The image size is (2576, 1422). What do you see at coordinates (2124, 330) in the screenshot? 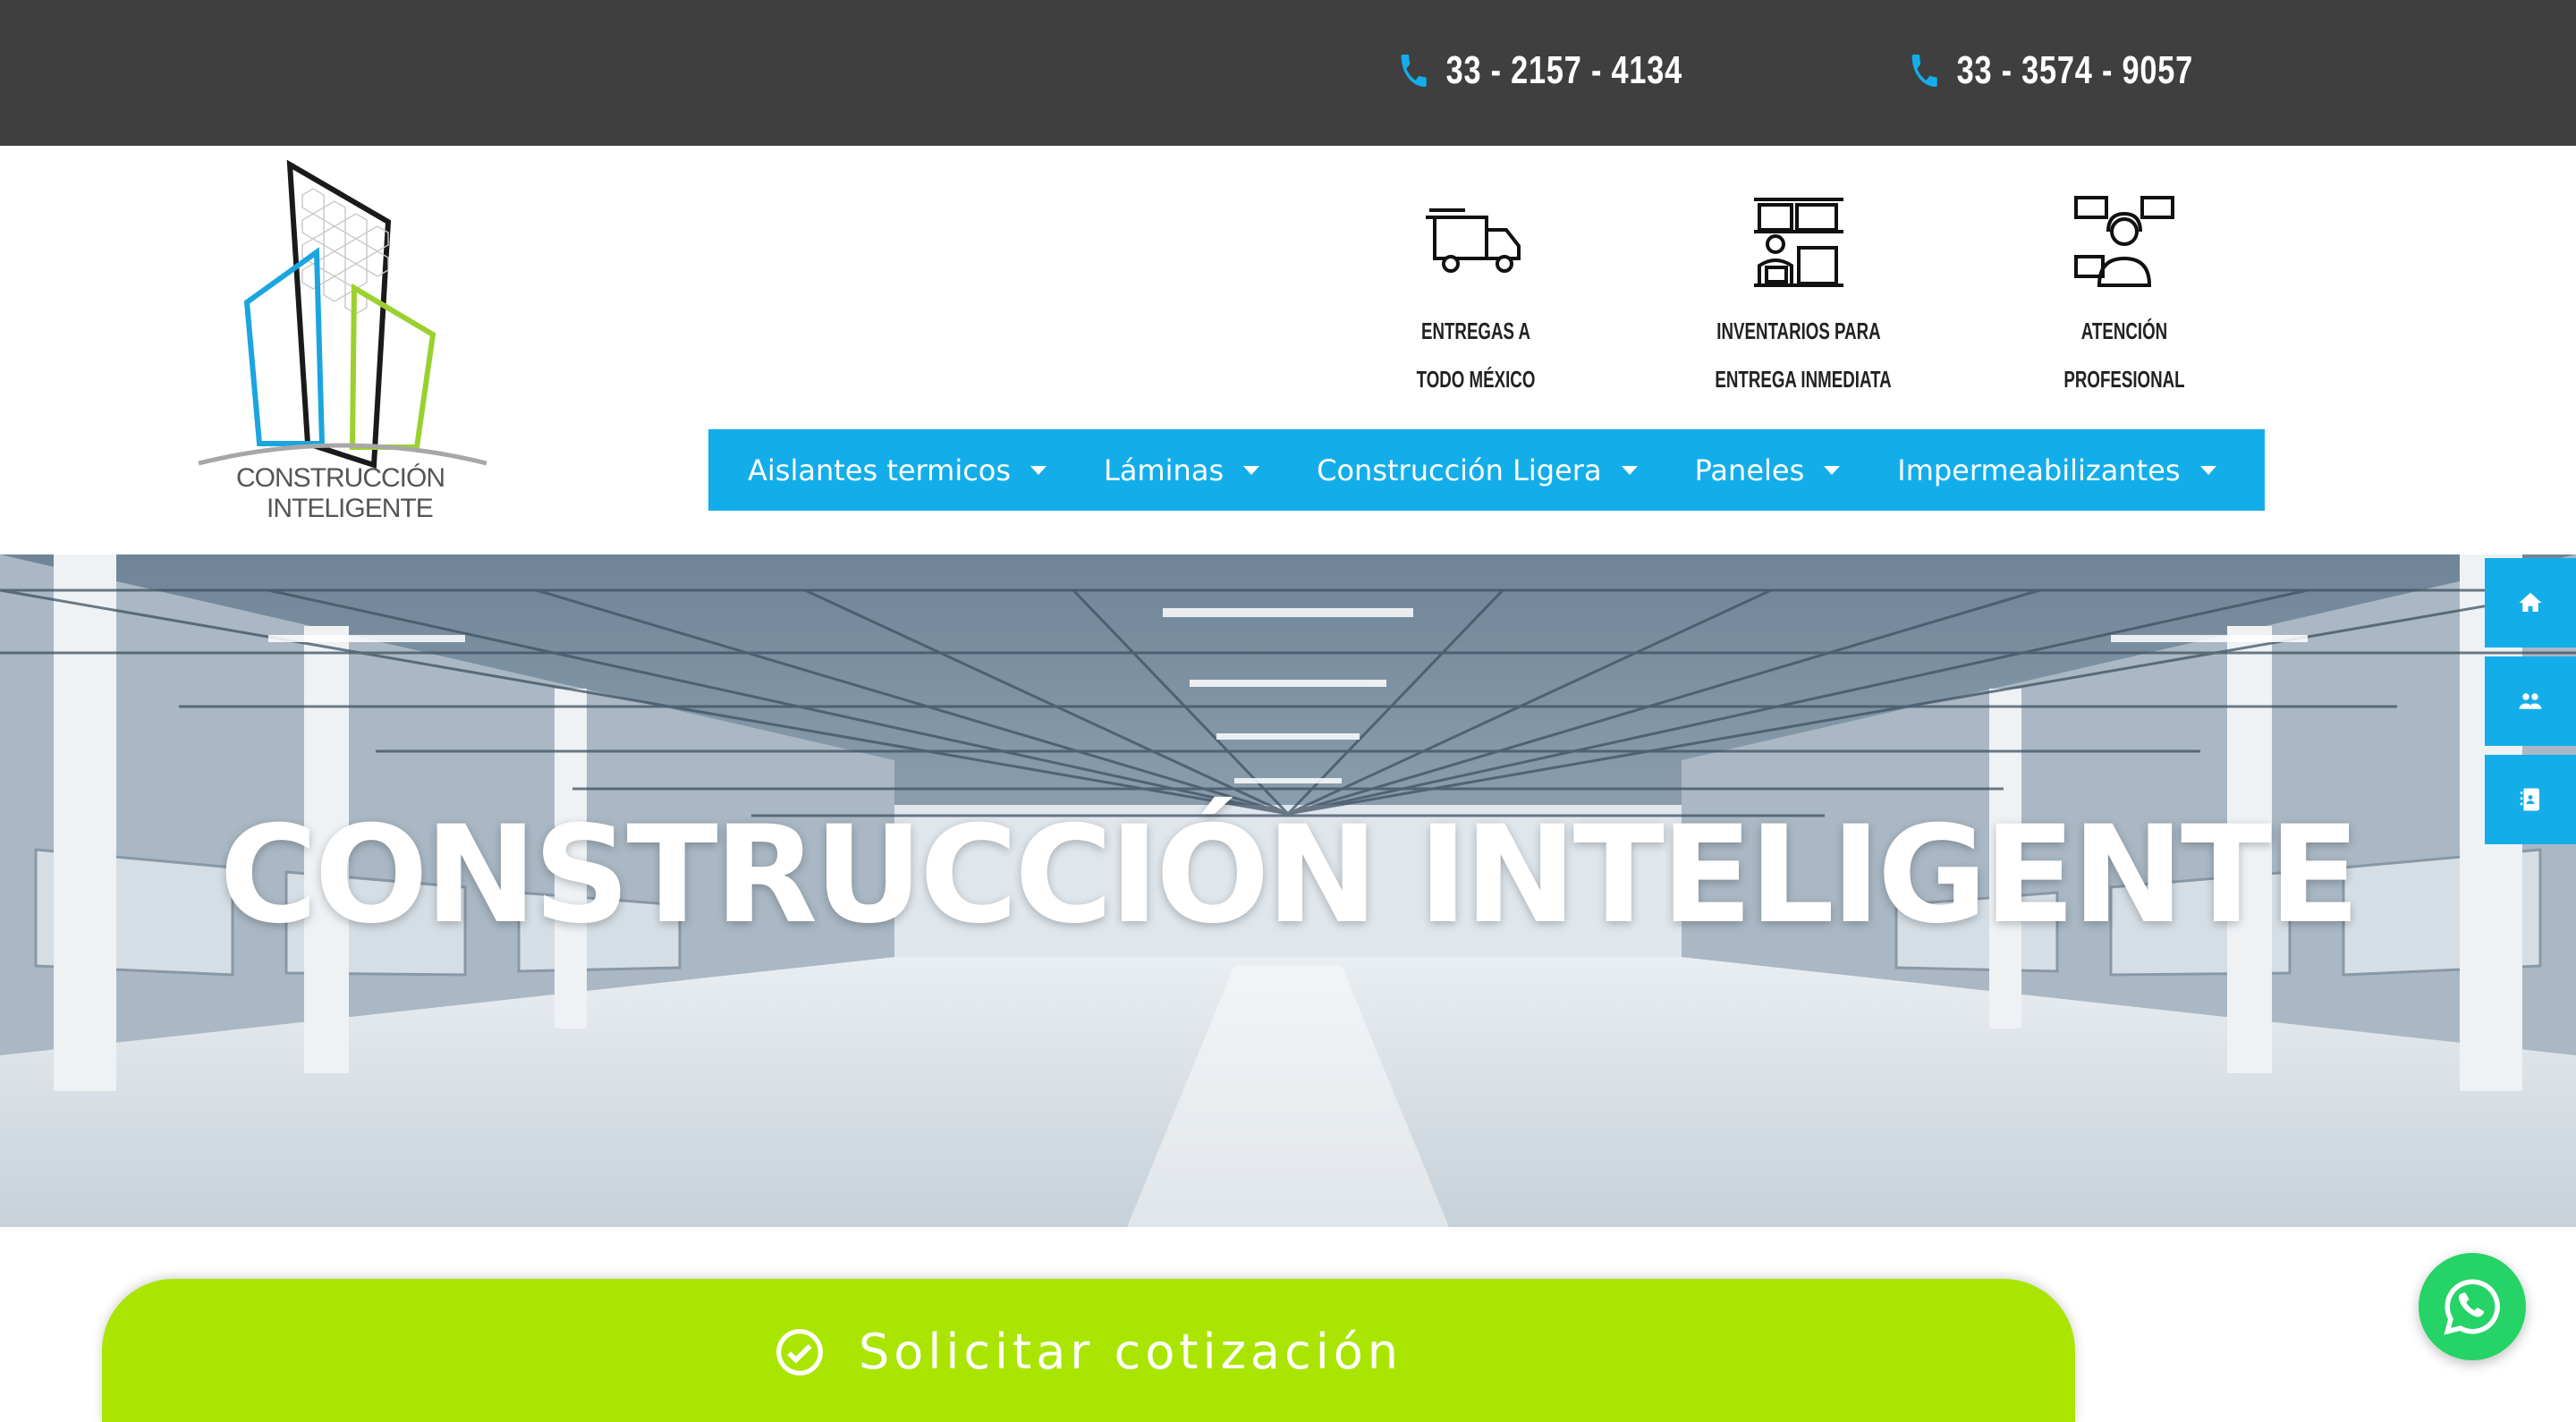
I see `feature-service-line1: ATENCIÓN` at bounding box center [2124, 330].